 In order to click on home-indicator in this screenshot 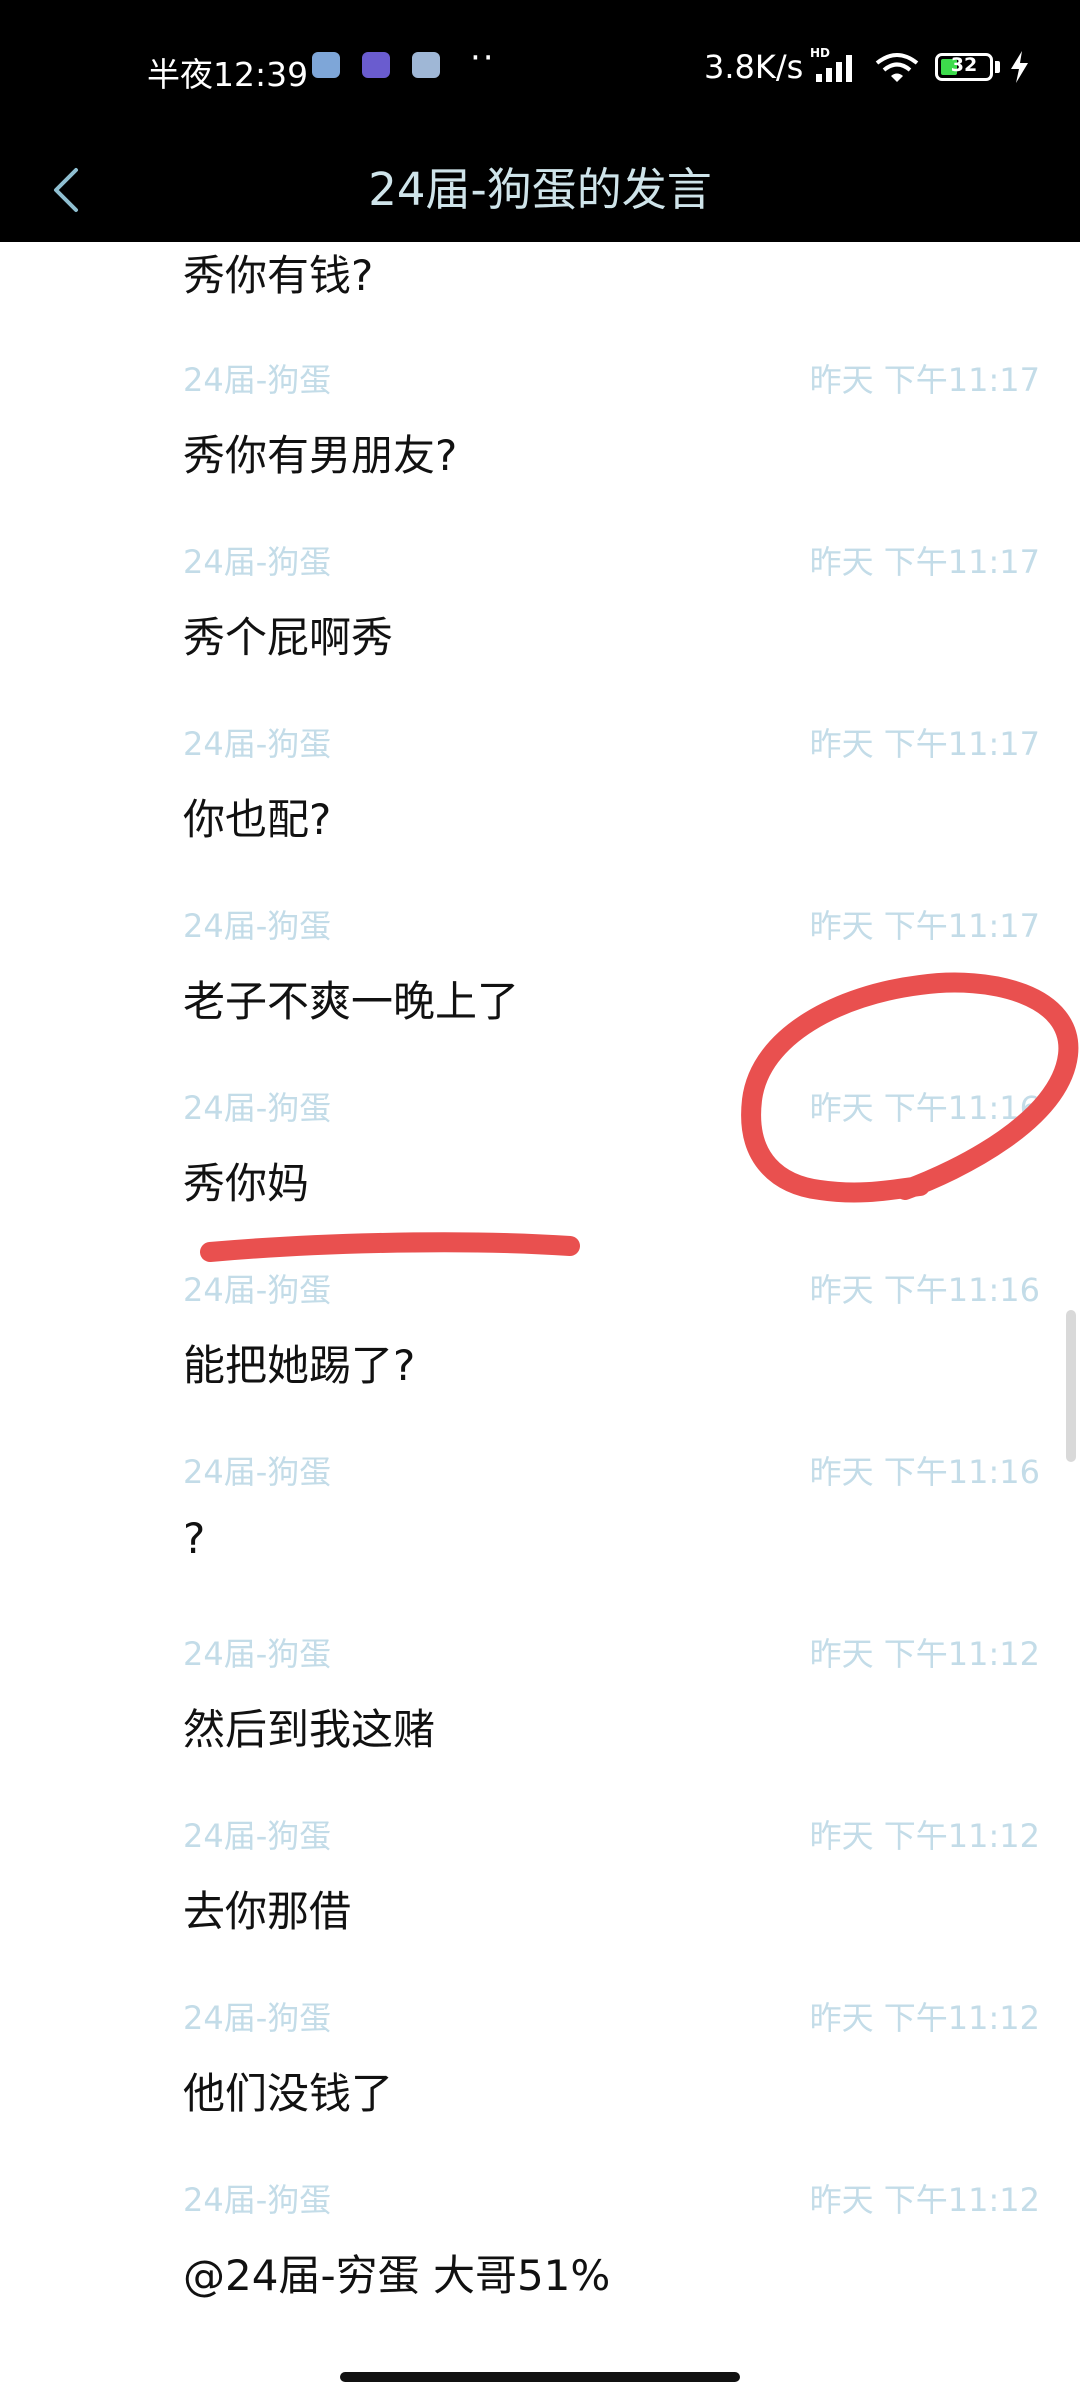, I will do `click(540, 2377)`.